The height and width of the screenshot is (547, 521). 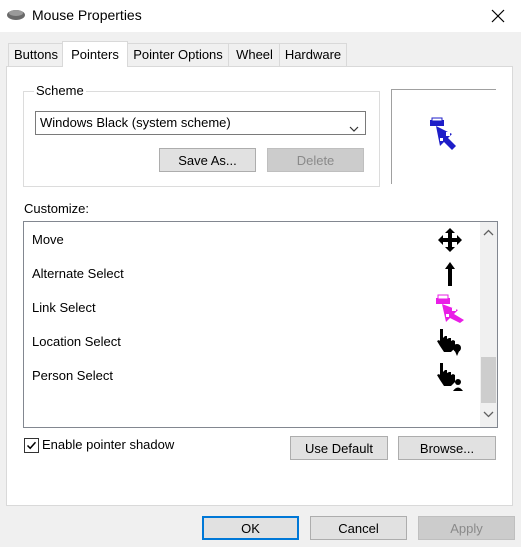 What do you see at coordinates (178, 54) in the screenshot?
I see `tab-pointer-options: Pointer Options` at bounding box center [178, 54].